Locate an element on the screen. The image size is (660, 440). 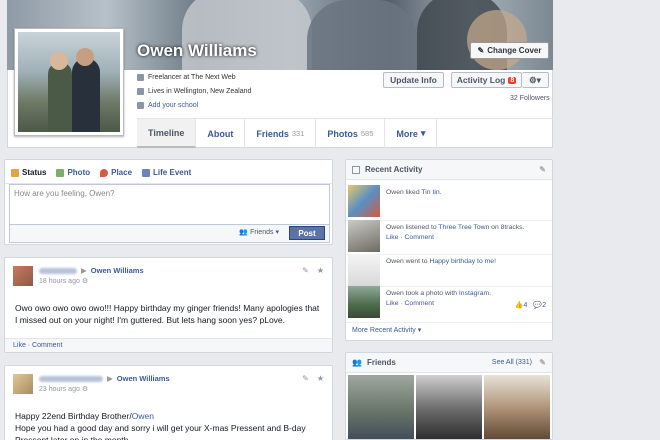
like-count-value: 4 is located at coordinates (525, 305).